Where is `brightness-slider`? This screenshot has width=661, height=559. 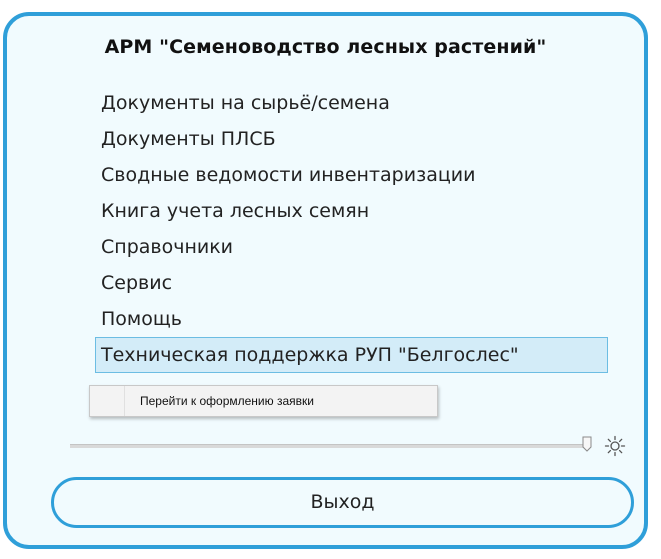
brightness-slider is located at coordinates (335, 445).